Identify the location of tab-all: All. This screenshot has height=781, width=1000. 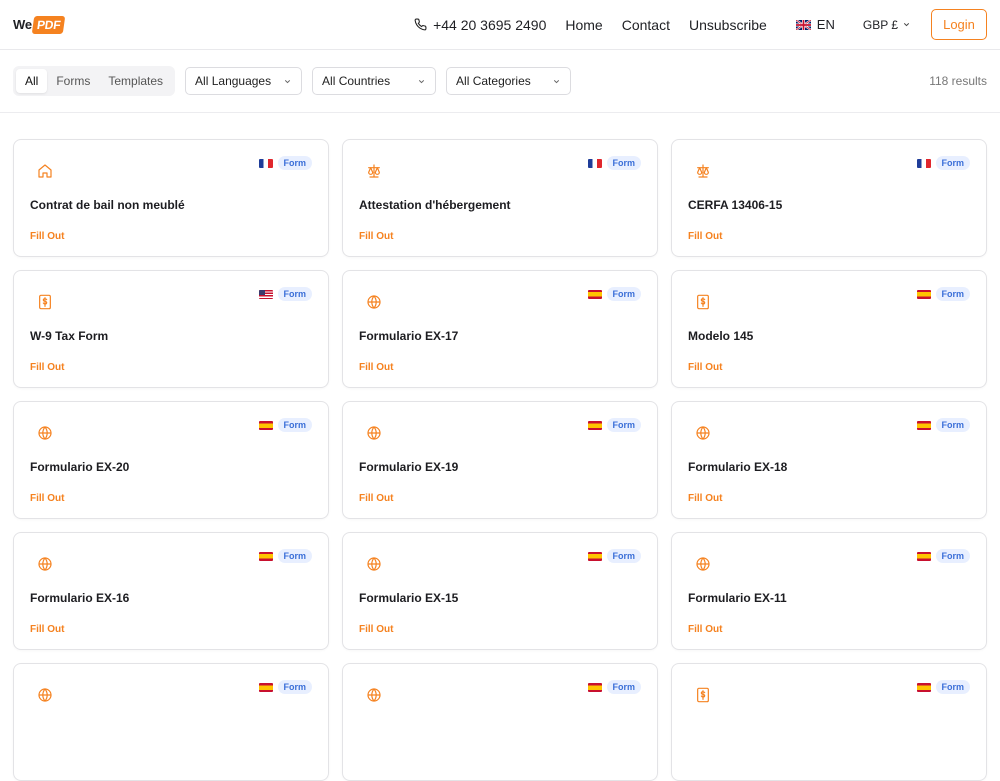
(32, 81).